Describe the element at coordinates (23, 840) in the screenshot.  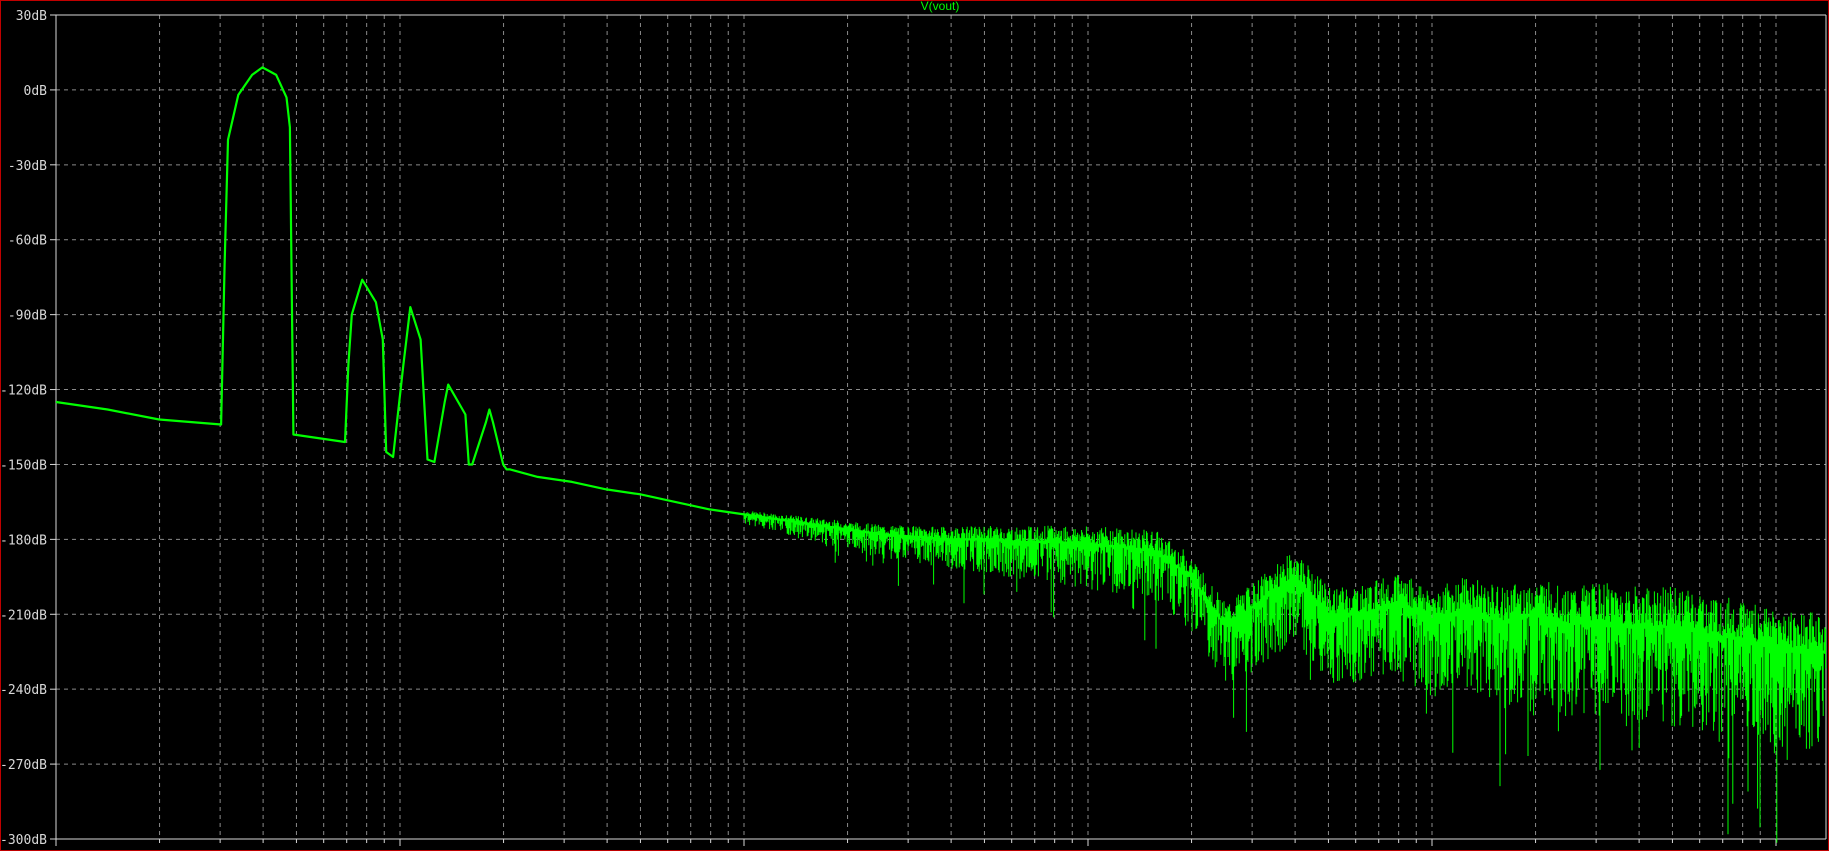
I see `y-tick-label: -300dB` at that location.